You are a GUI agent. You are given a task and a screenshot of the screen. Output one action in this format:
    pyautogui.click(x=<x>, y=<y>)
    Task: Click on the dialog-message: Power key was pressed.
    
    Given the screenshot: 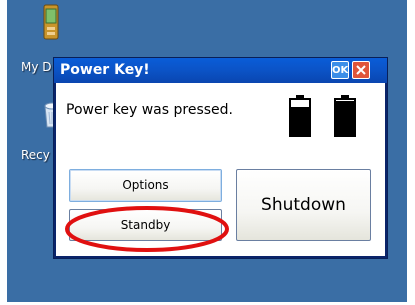 What is the action you would take?
    pyautogui.click(x=149, y=110)
    